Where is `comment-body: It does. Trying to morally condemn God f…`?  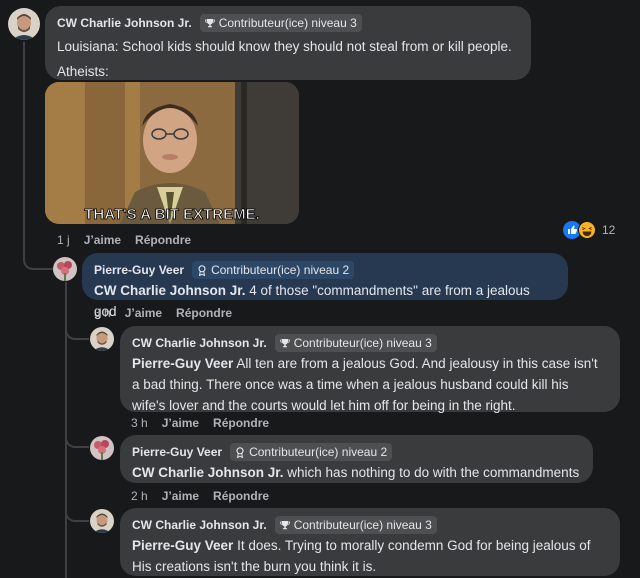 comment-body: It does. Trying to morally condemn God f… is located at coordinates (412, 545).